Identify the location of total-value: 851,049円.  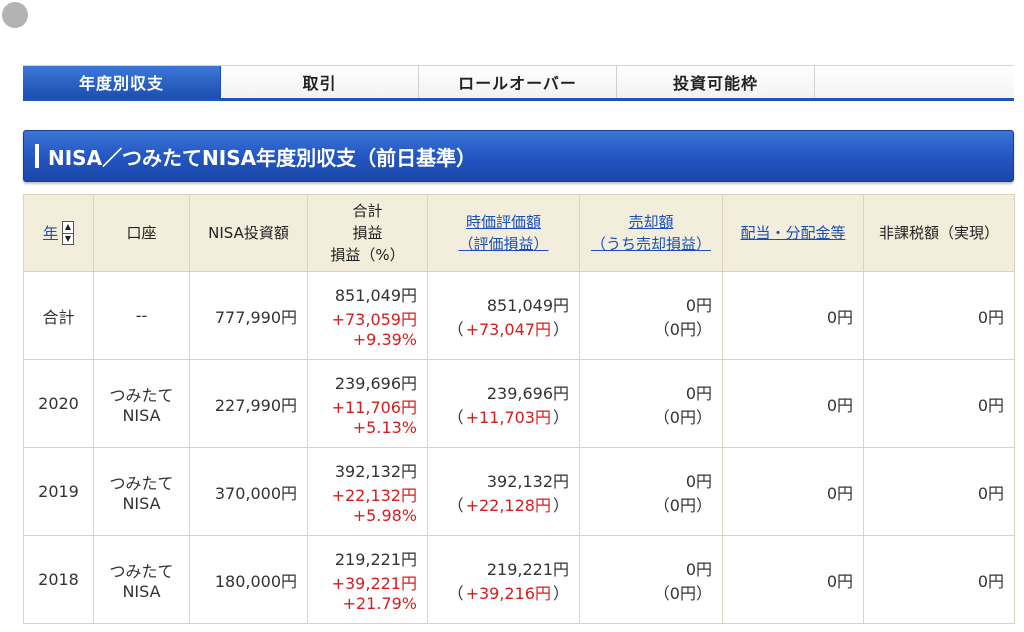
(375, 295).